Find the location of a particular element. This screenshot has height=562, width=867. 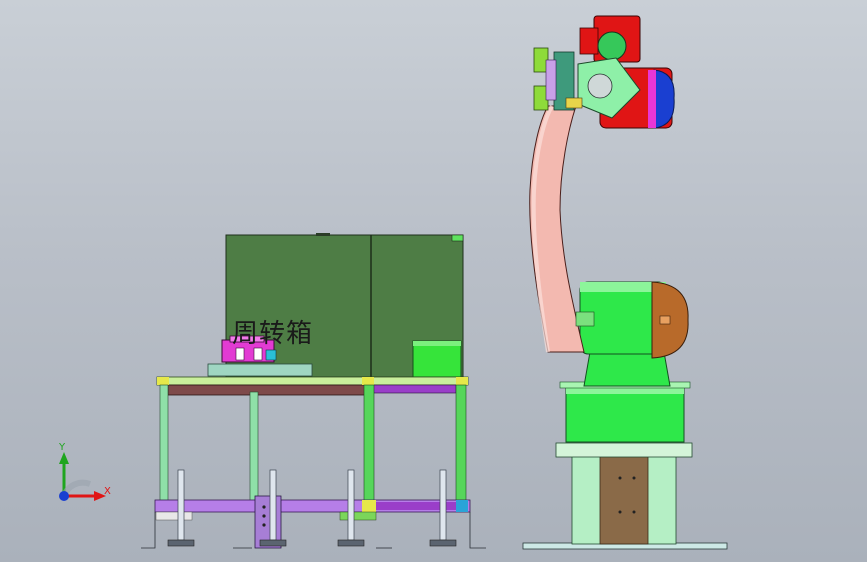

robot-arm is located at coordinates (562, 229).